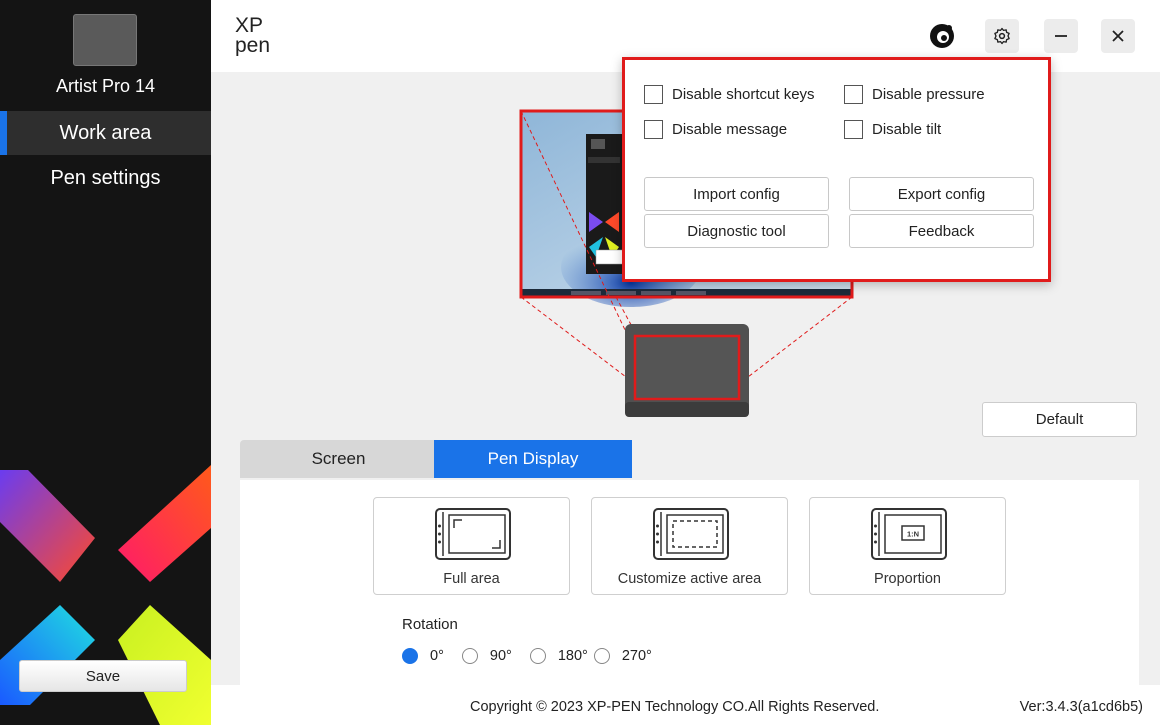 This screenshot has height=725, width=1160. I want to click on customize-active-area-option: Customize active area, so click(689, 546).